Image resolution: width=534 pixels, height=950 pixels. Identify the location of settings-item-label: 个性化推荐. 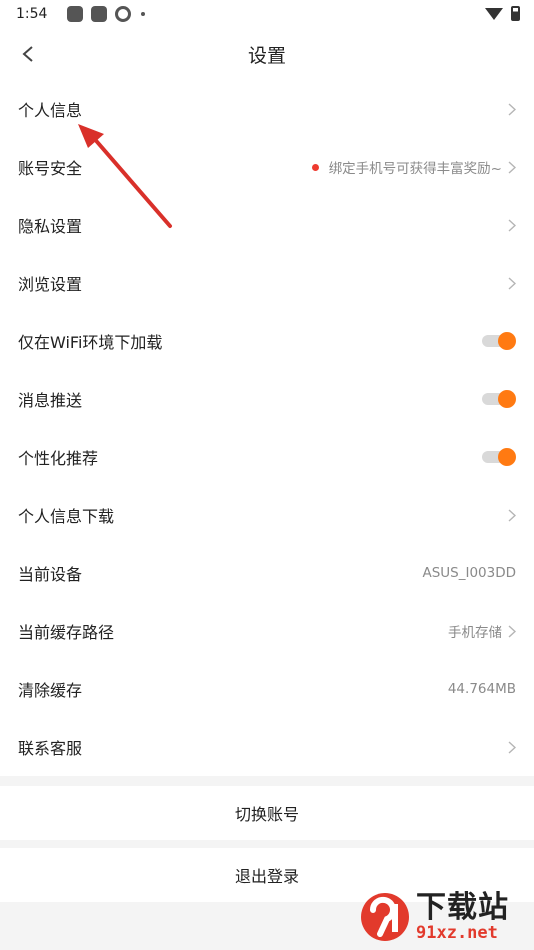
(58, 458).